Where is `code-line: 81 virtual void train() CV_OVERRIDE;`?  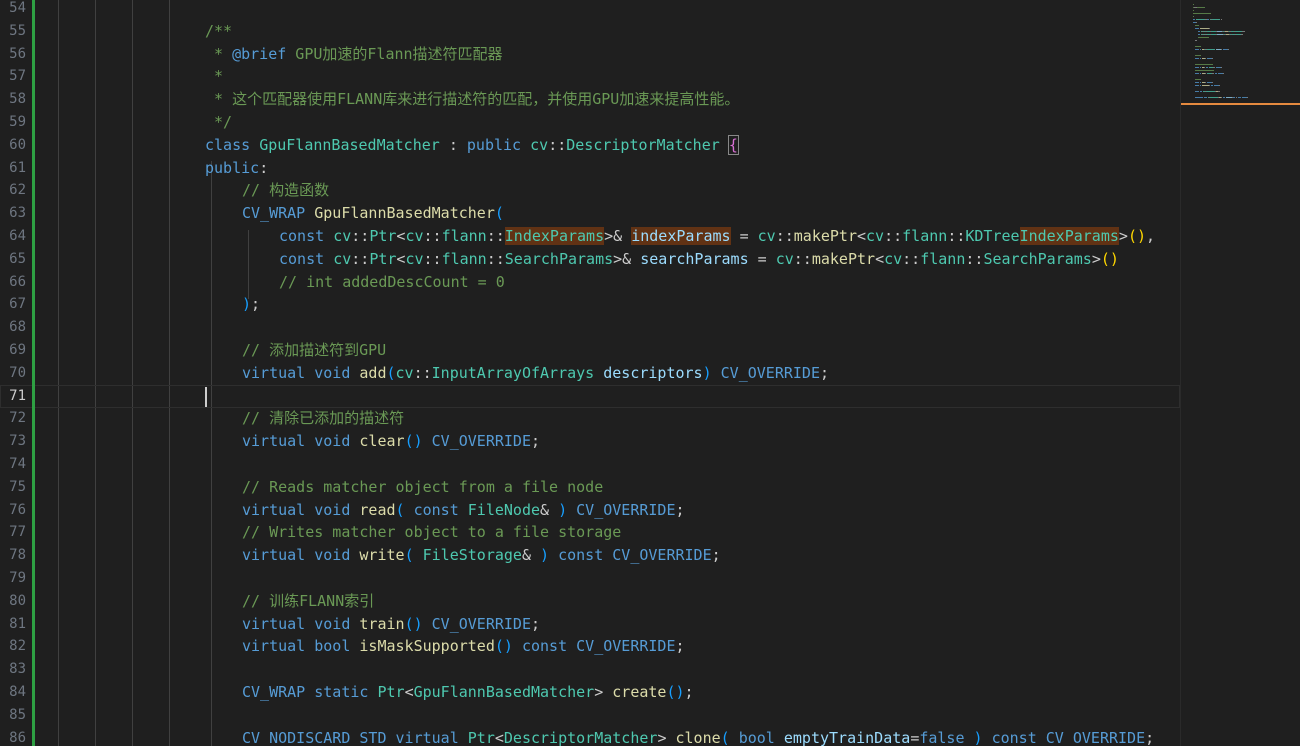 code-line: 81 virtual void train() CV_OVERRIDE; is located at coordinates (590, 624).